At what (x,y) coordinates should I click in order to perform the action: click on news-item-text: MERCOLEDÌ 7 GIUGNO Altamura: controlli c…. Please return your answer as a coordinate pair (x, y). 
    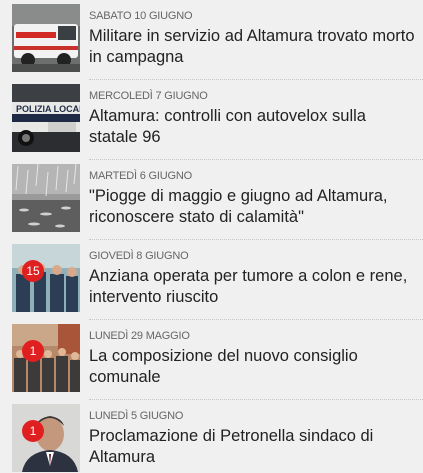
    Looking at the image, I should click on (254, 114).